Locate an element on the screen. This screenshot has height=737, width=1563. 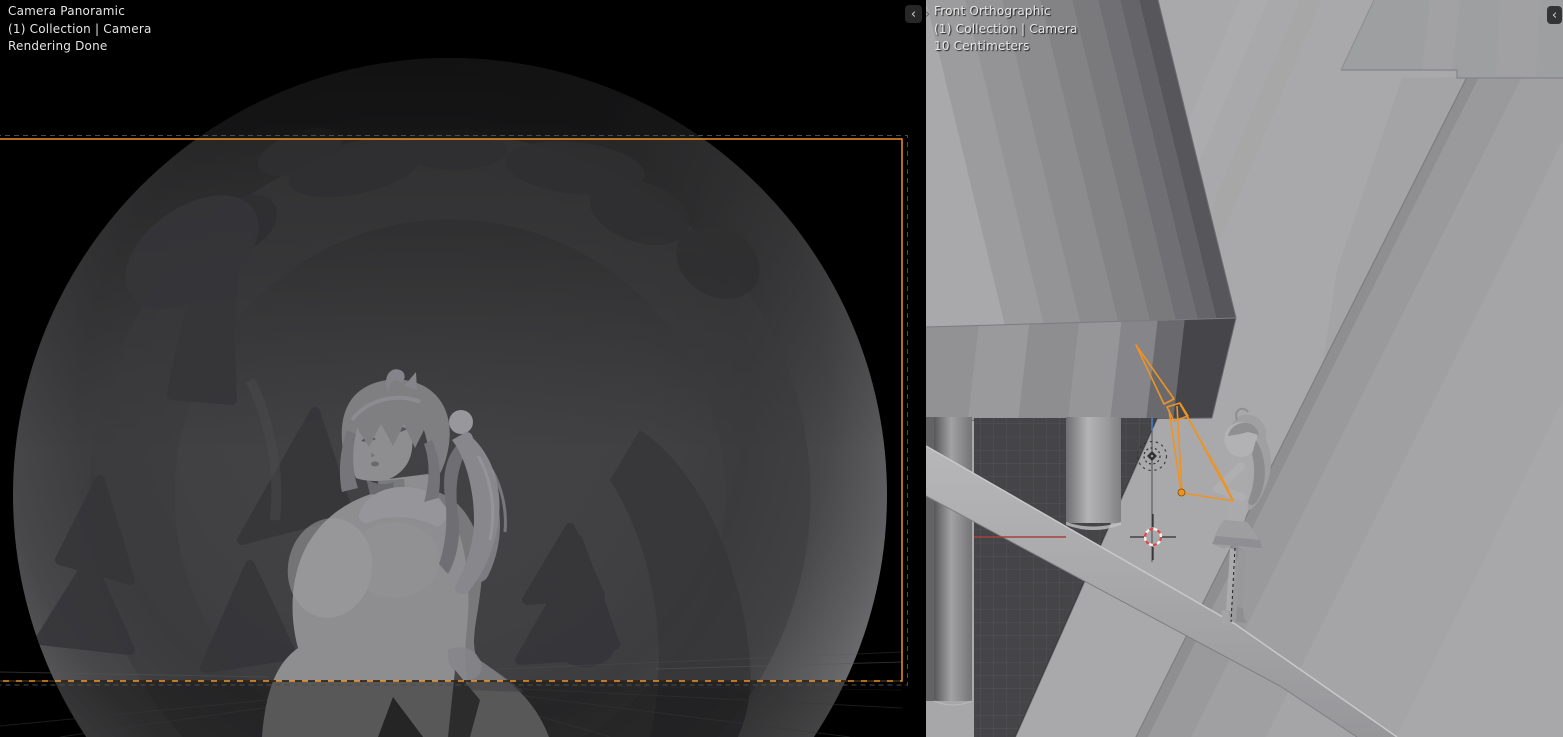
chevron-right-icon: › is located at coordinates (928, 14).